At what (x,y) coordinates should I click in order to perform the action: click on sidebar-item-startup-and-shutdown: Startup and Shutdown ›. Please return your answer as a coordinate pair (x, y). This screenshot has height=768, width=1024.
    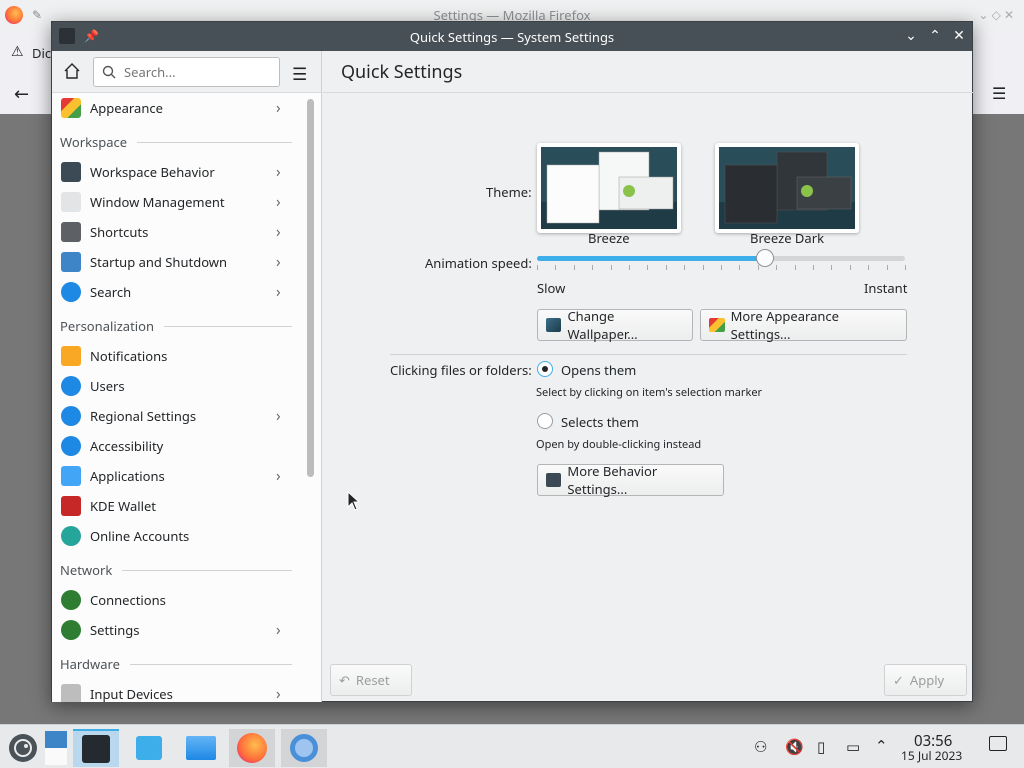
    Looking at the image, I should click on (176, 262).